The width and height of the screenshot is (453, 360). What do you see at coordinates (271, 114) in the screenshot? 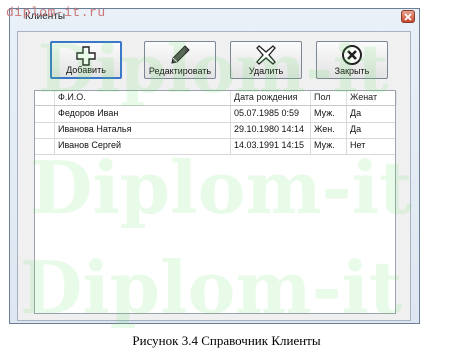
I see `cell-birthdate: 05.07.1985 0:59` at bounding box center [271, 114].